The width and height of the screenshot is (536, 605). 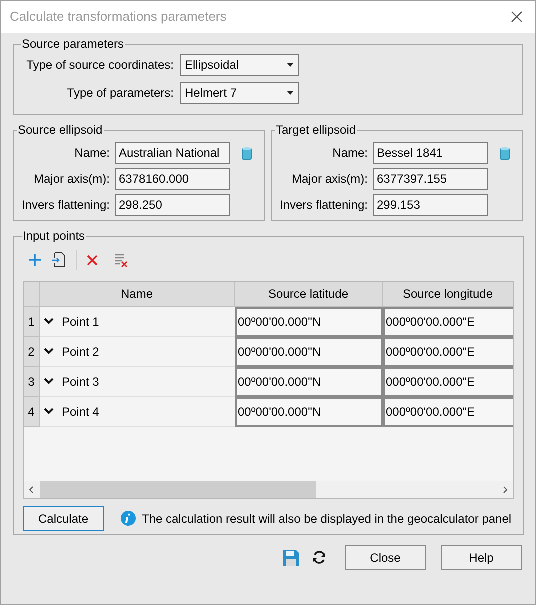 I want to click on window-title: Calculate transformations parameters, so click(x=118, y=17).